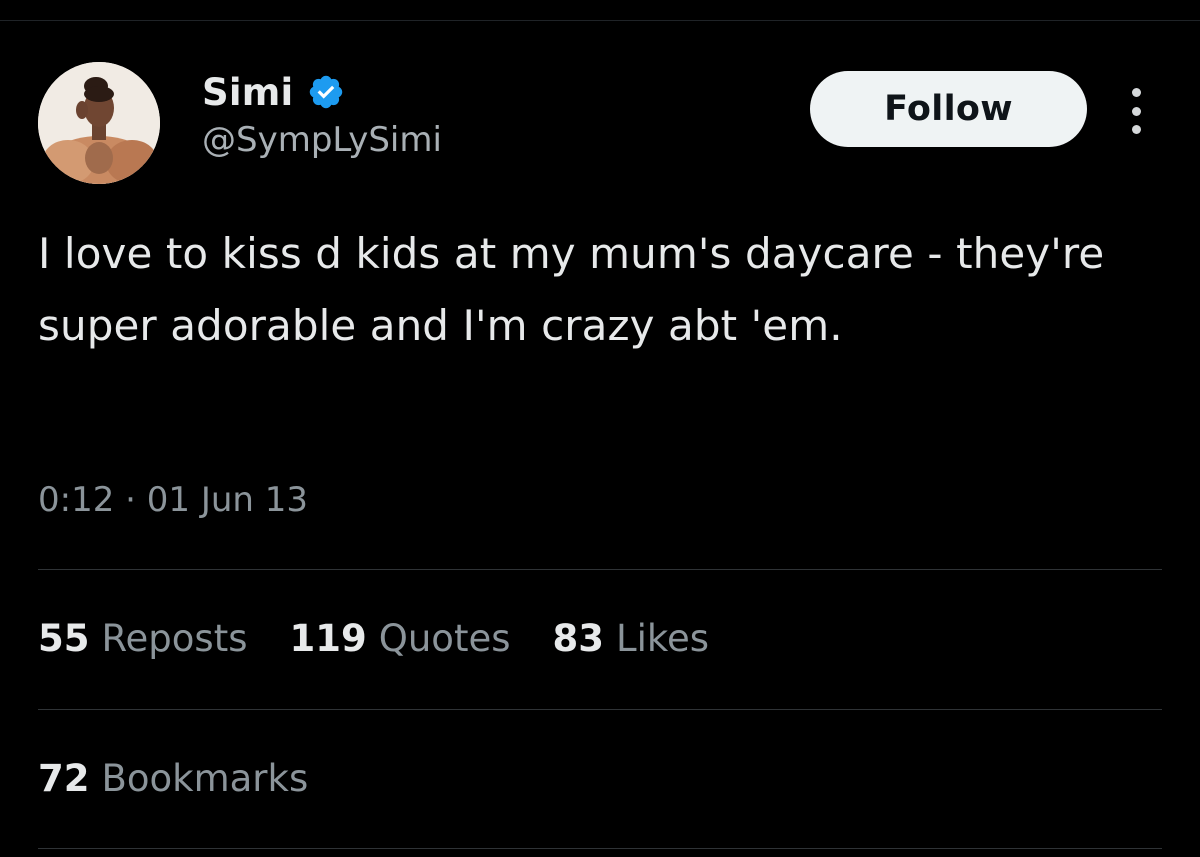 Image resolution: width=1200 pixels, height=857 pixels. What do you see at coordinates (174, 638) in the screenshot?
I see `reposts-label: Reposts` at bounding box center [174, 638].